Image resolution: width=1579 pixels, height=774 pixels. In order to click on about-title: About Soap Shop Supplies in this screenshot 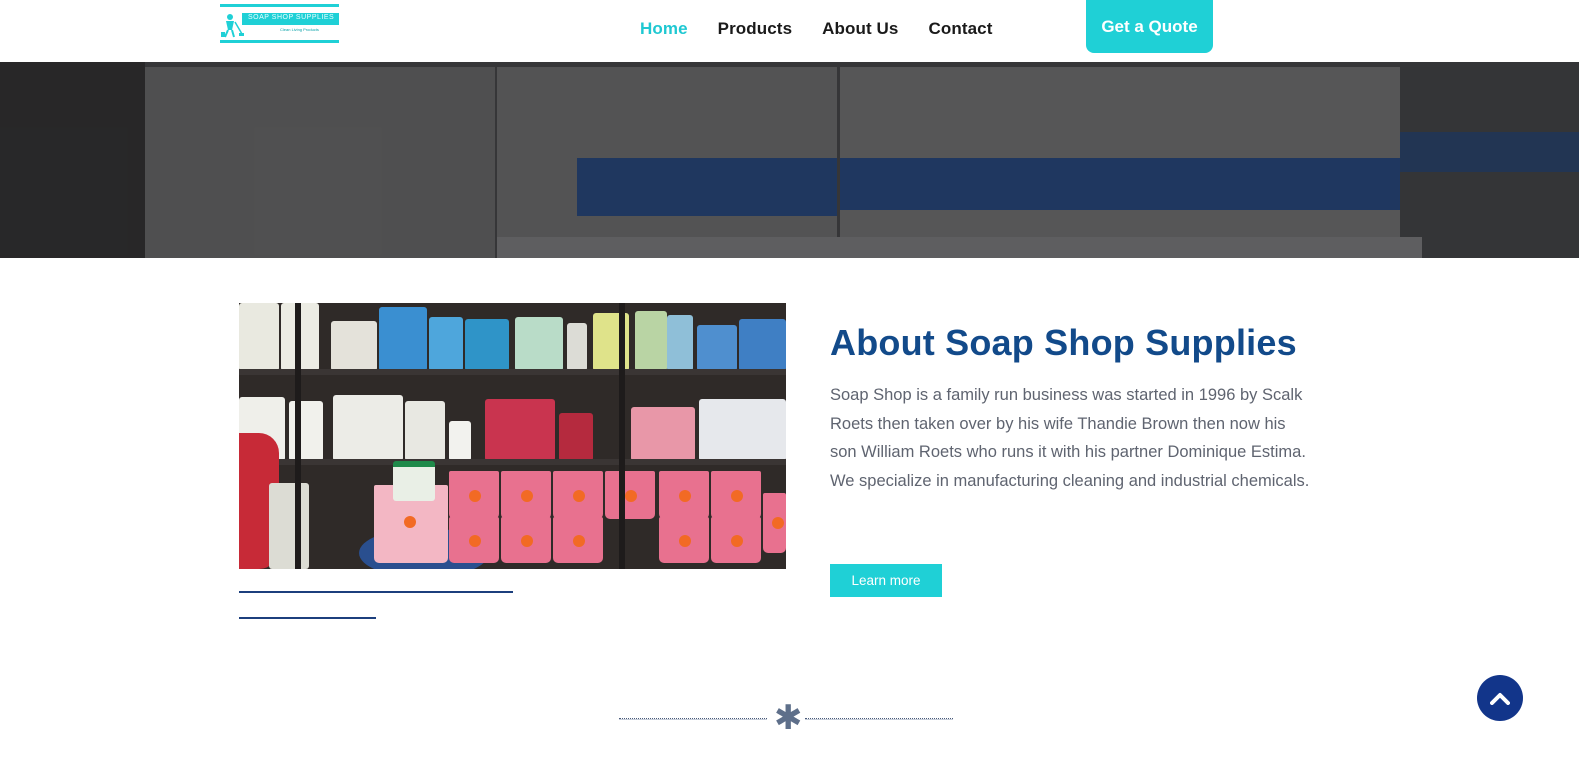, I will do `click(1063, 342)`.